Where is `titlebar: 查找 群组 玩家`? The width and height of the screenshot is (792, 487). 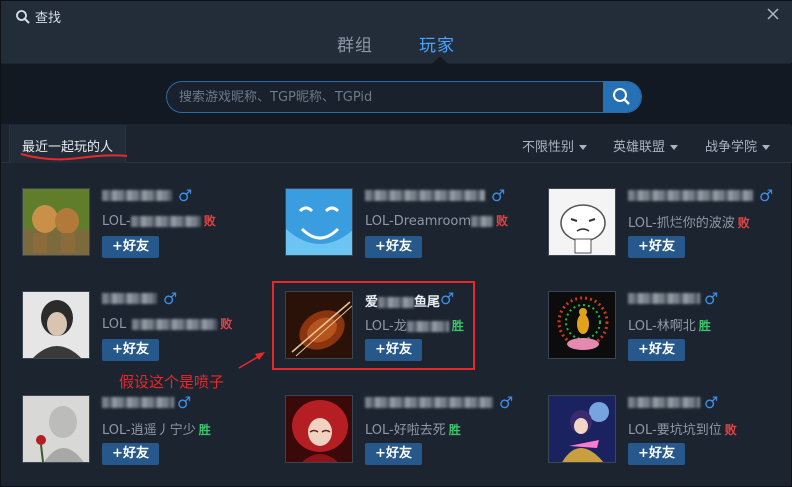 titlebar: 查找 群组 玩家 is located at coordinates (396, 32).